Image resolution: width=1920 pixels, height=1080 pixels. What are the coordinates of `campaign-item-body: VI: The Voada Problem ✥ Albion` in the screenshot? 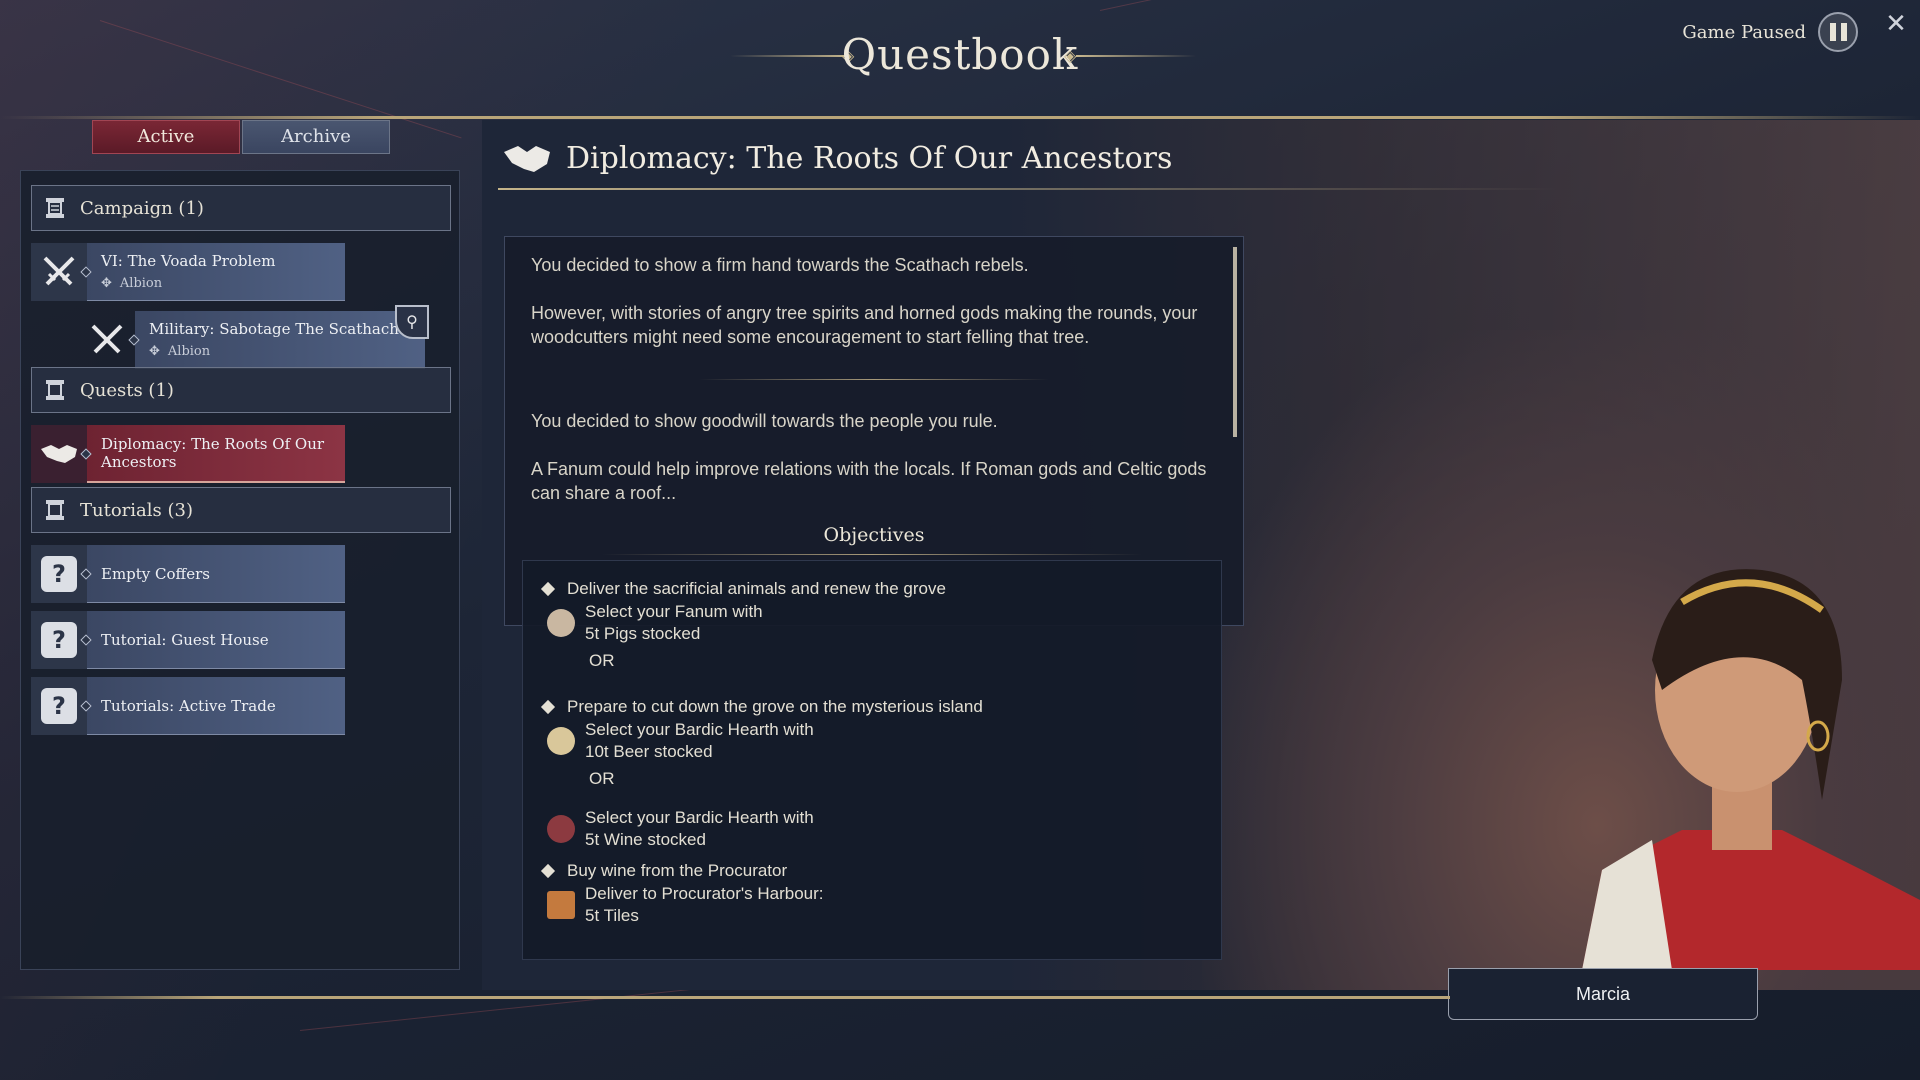 It's located at (212, 272).